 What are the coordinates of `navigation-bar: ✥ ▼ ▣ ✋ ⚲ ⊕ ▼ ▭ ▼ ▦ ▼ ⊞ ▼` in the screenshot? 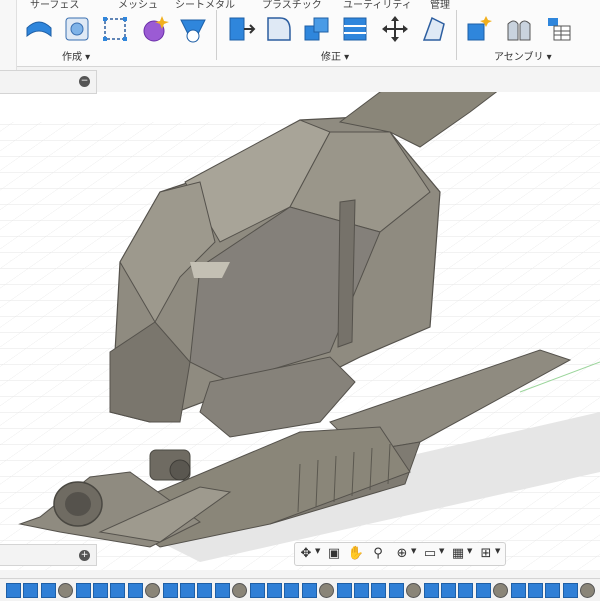 It's located at (400, 554).